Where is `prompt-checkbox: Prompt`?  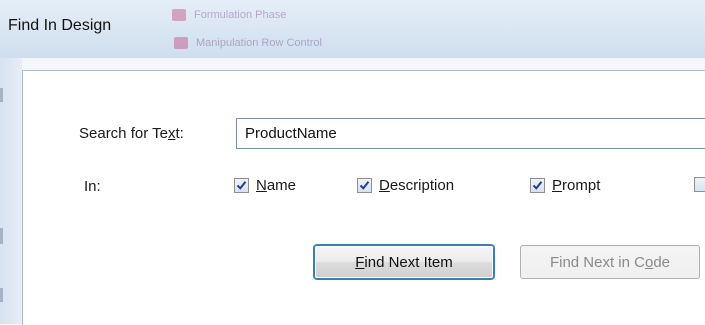 prompt-checkbox: Prompt is located at coordinates (565, 185).